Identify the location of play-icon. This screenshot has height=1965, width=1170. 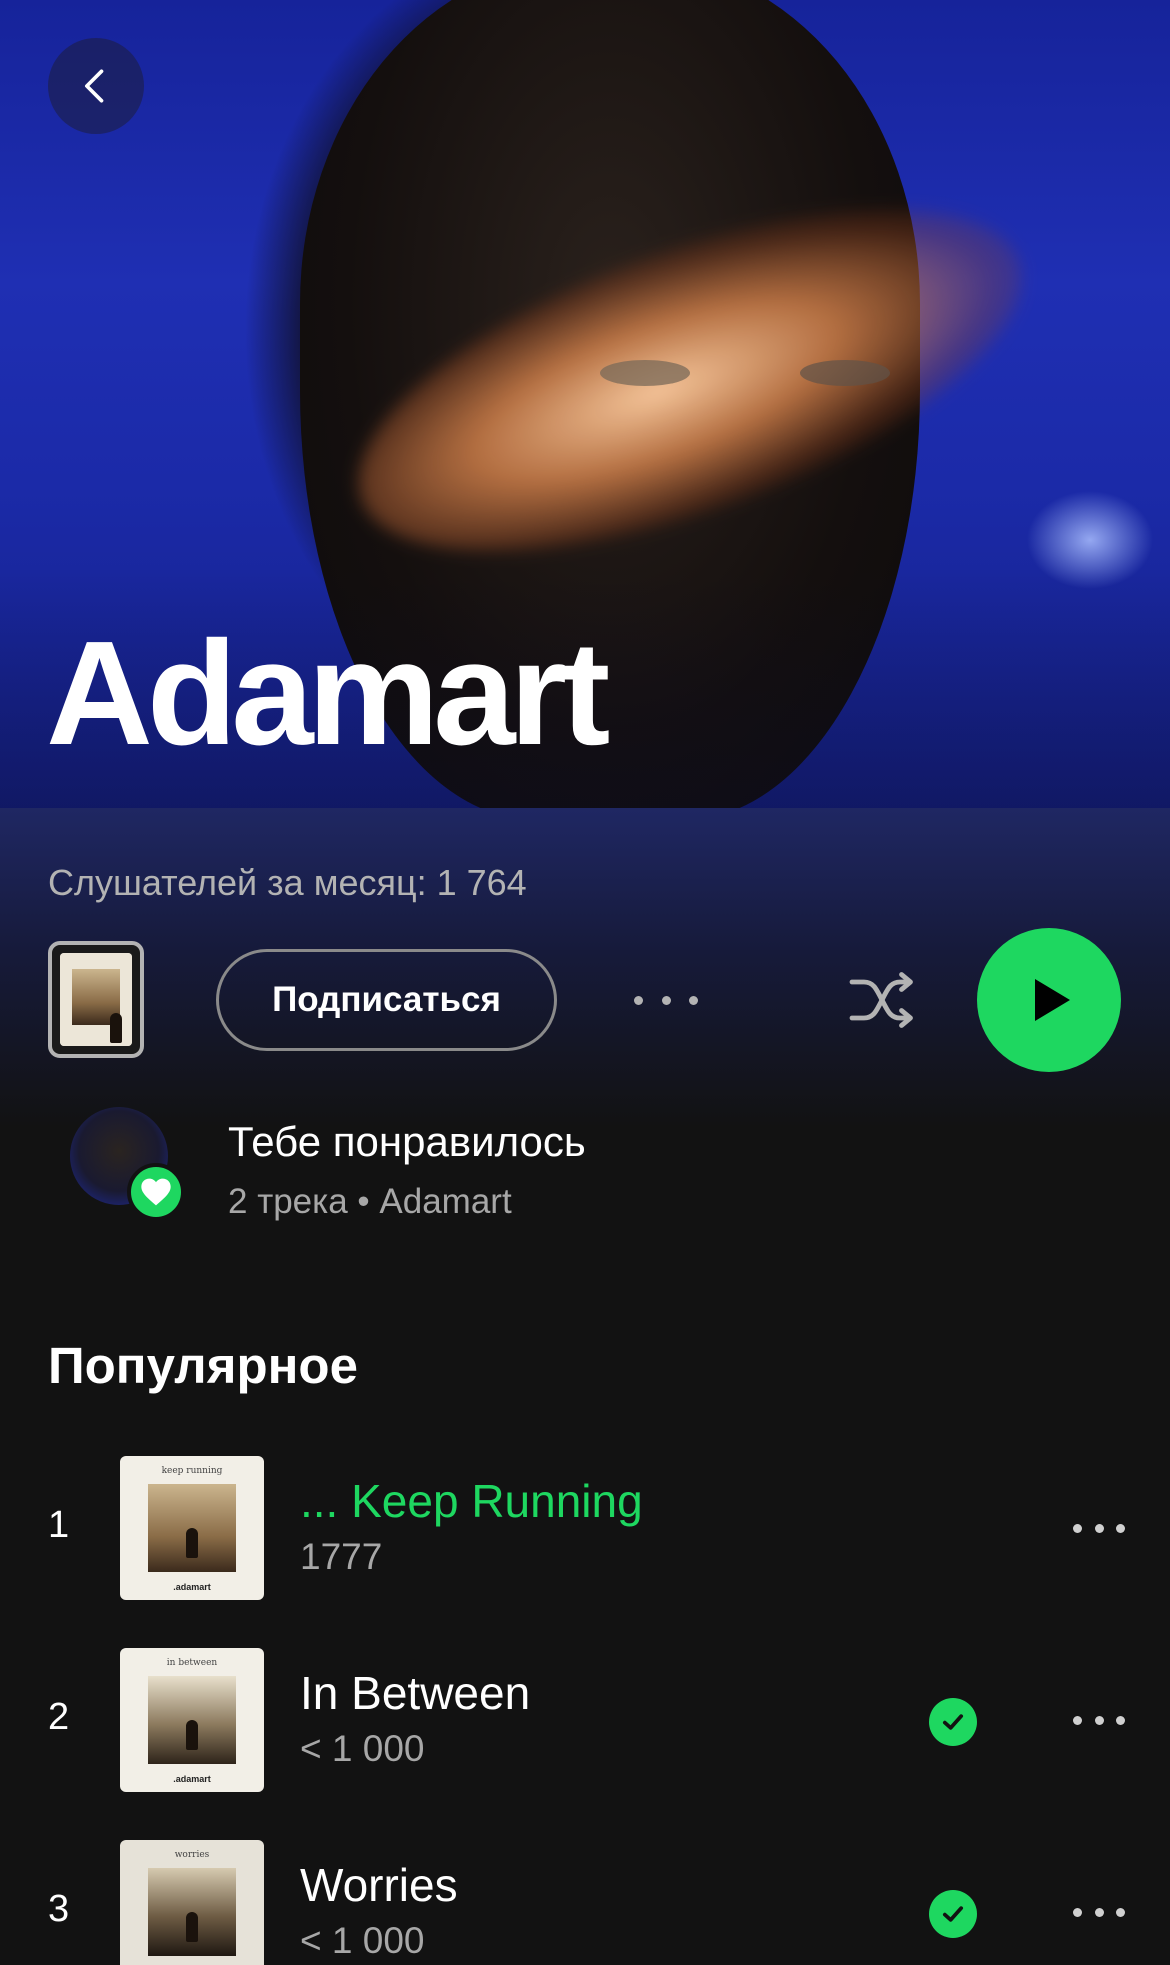
(1052, 1000).